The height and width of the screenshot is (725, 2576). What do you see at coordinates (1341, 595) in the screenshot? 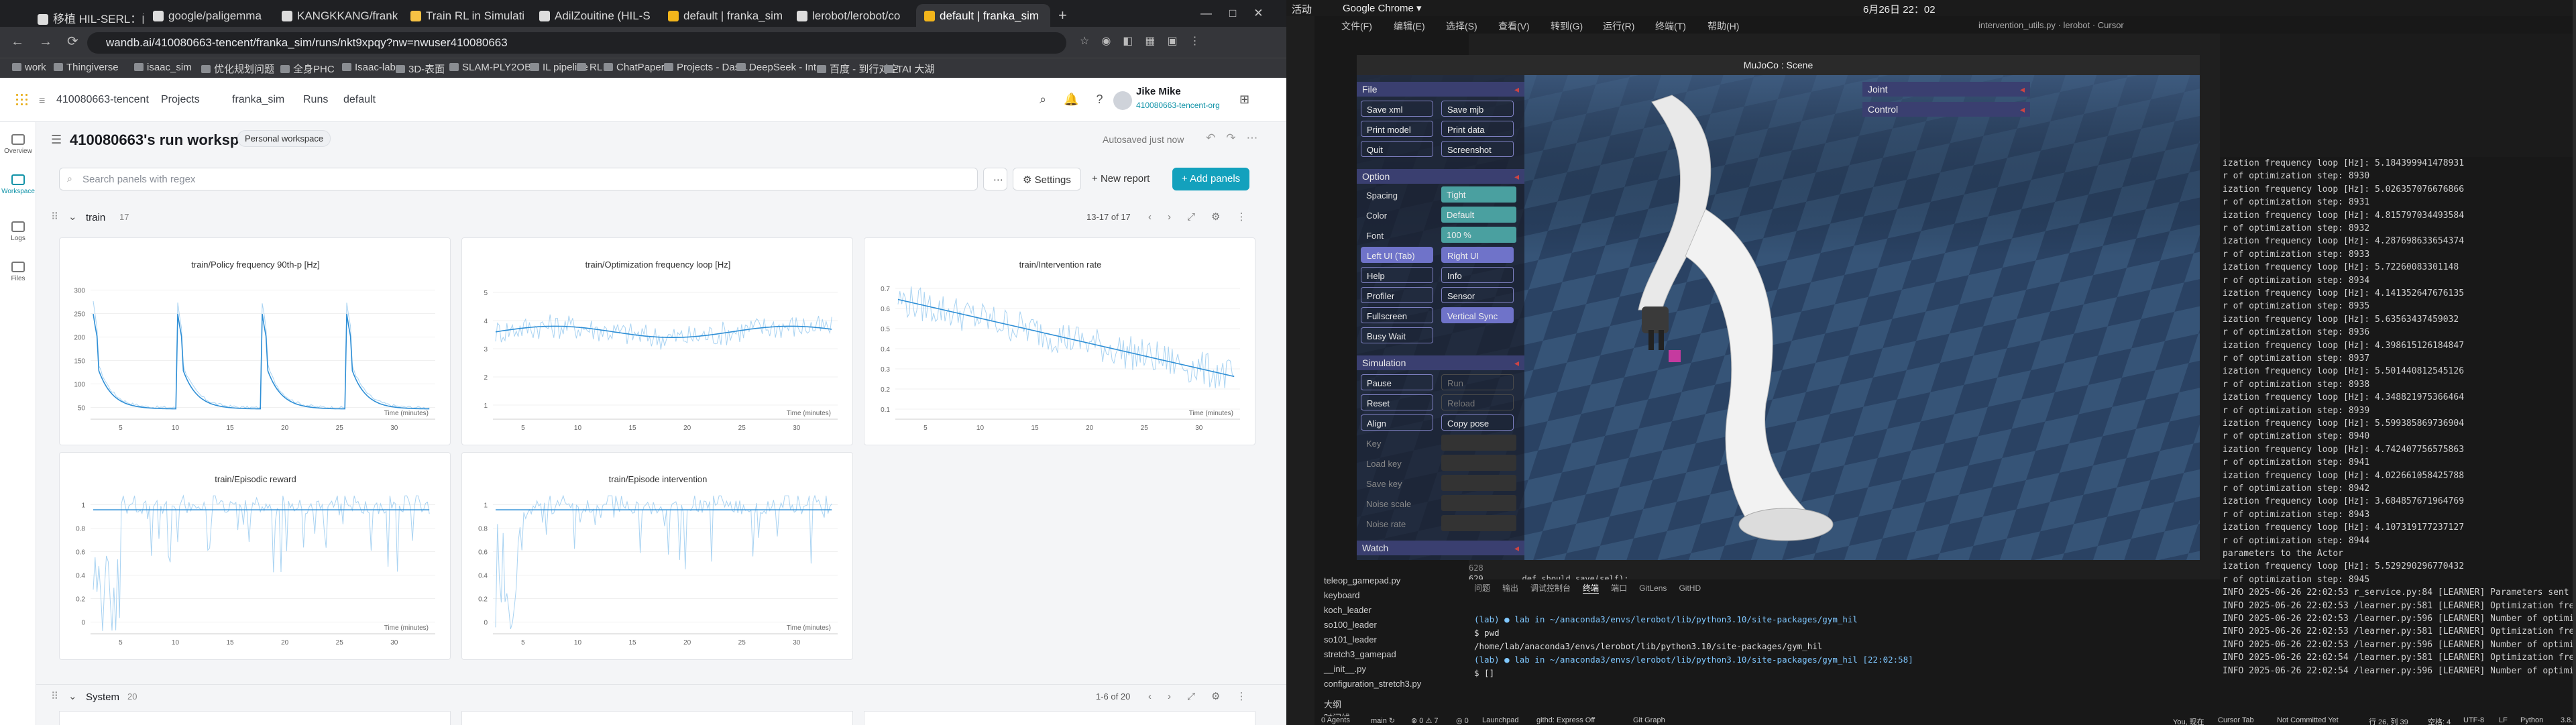
I see `explorer-item: keyboard` at bounding box center [1341, 595].